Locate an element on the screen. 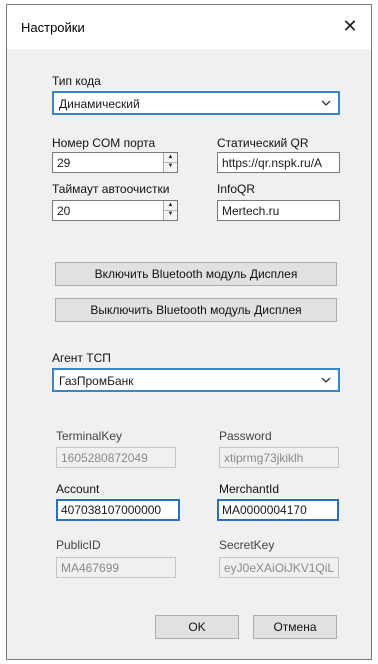 The height and width of the screenshot is (664, 378). password-field: xtiprmg73jkiklh is located at coordinates (279, 457).